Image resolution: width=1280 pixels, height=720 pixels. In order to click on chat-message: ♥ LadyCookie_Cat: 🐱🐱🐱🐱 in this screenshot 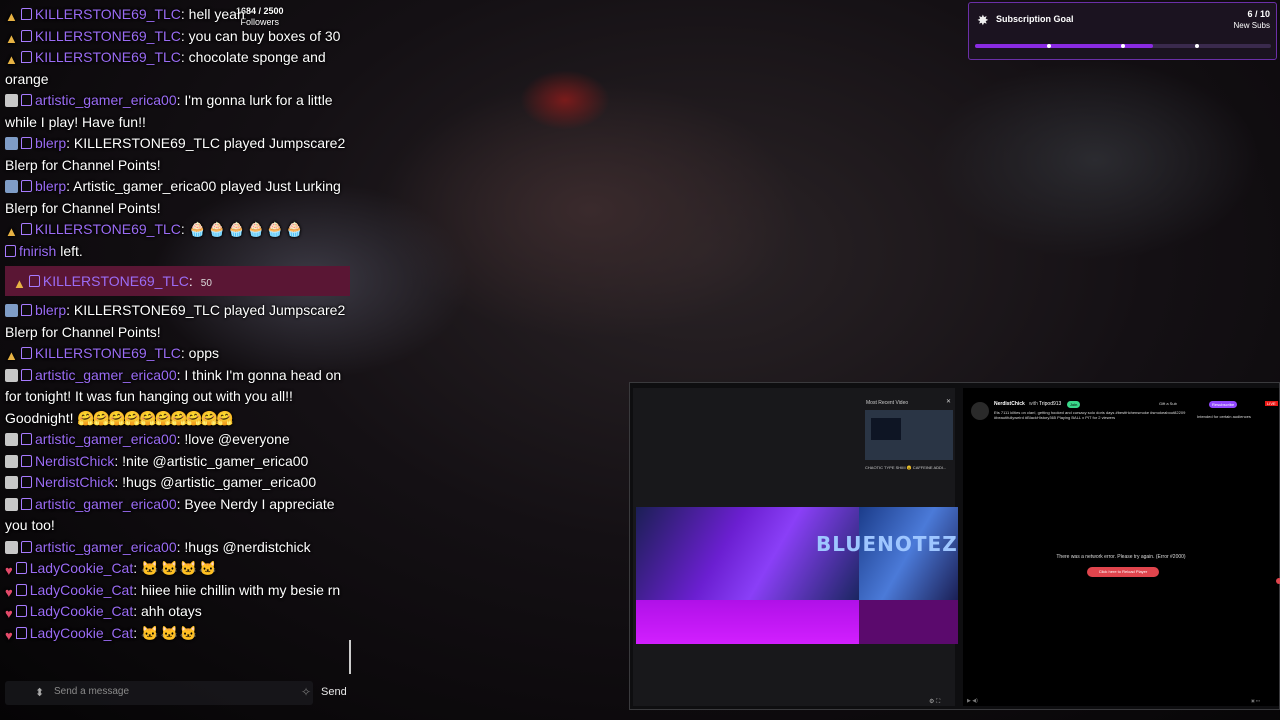, I will do `click(177, 569)`.